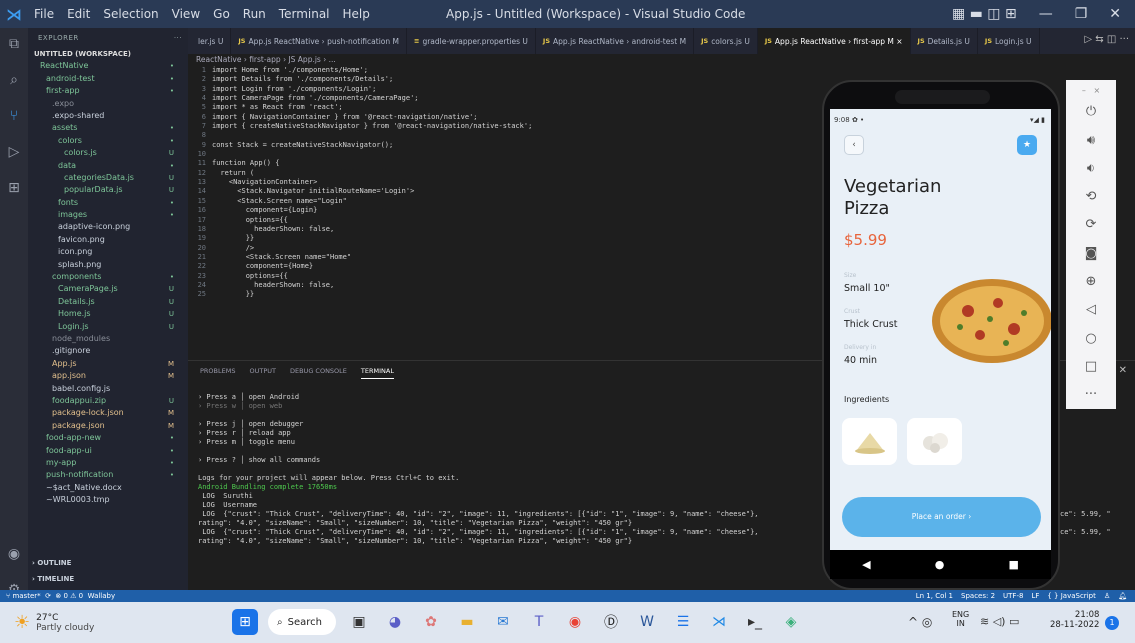 Image resolution: width=1135 pixels, height=643 pixels. I want to click on network-sound-battery-icons: ≋ ◁) ▭, so click(999, 621).